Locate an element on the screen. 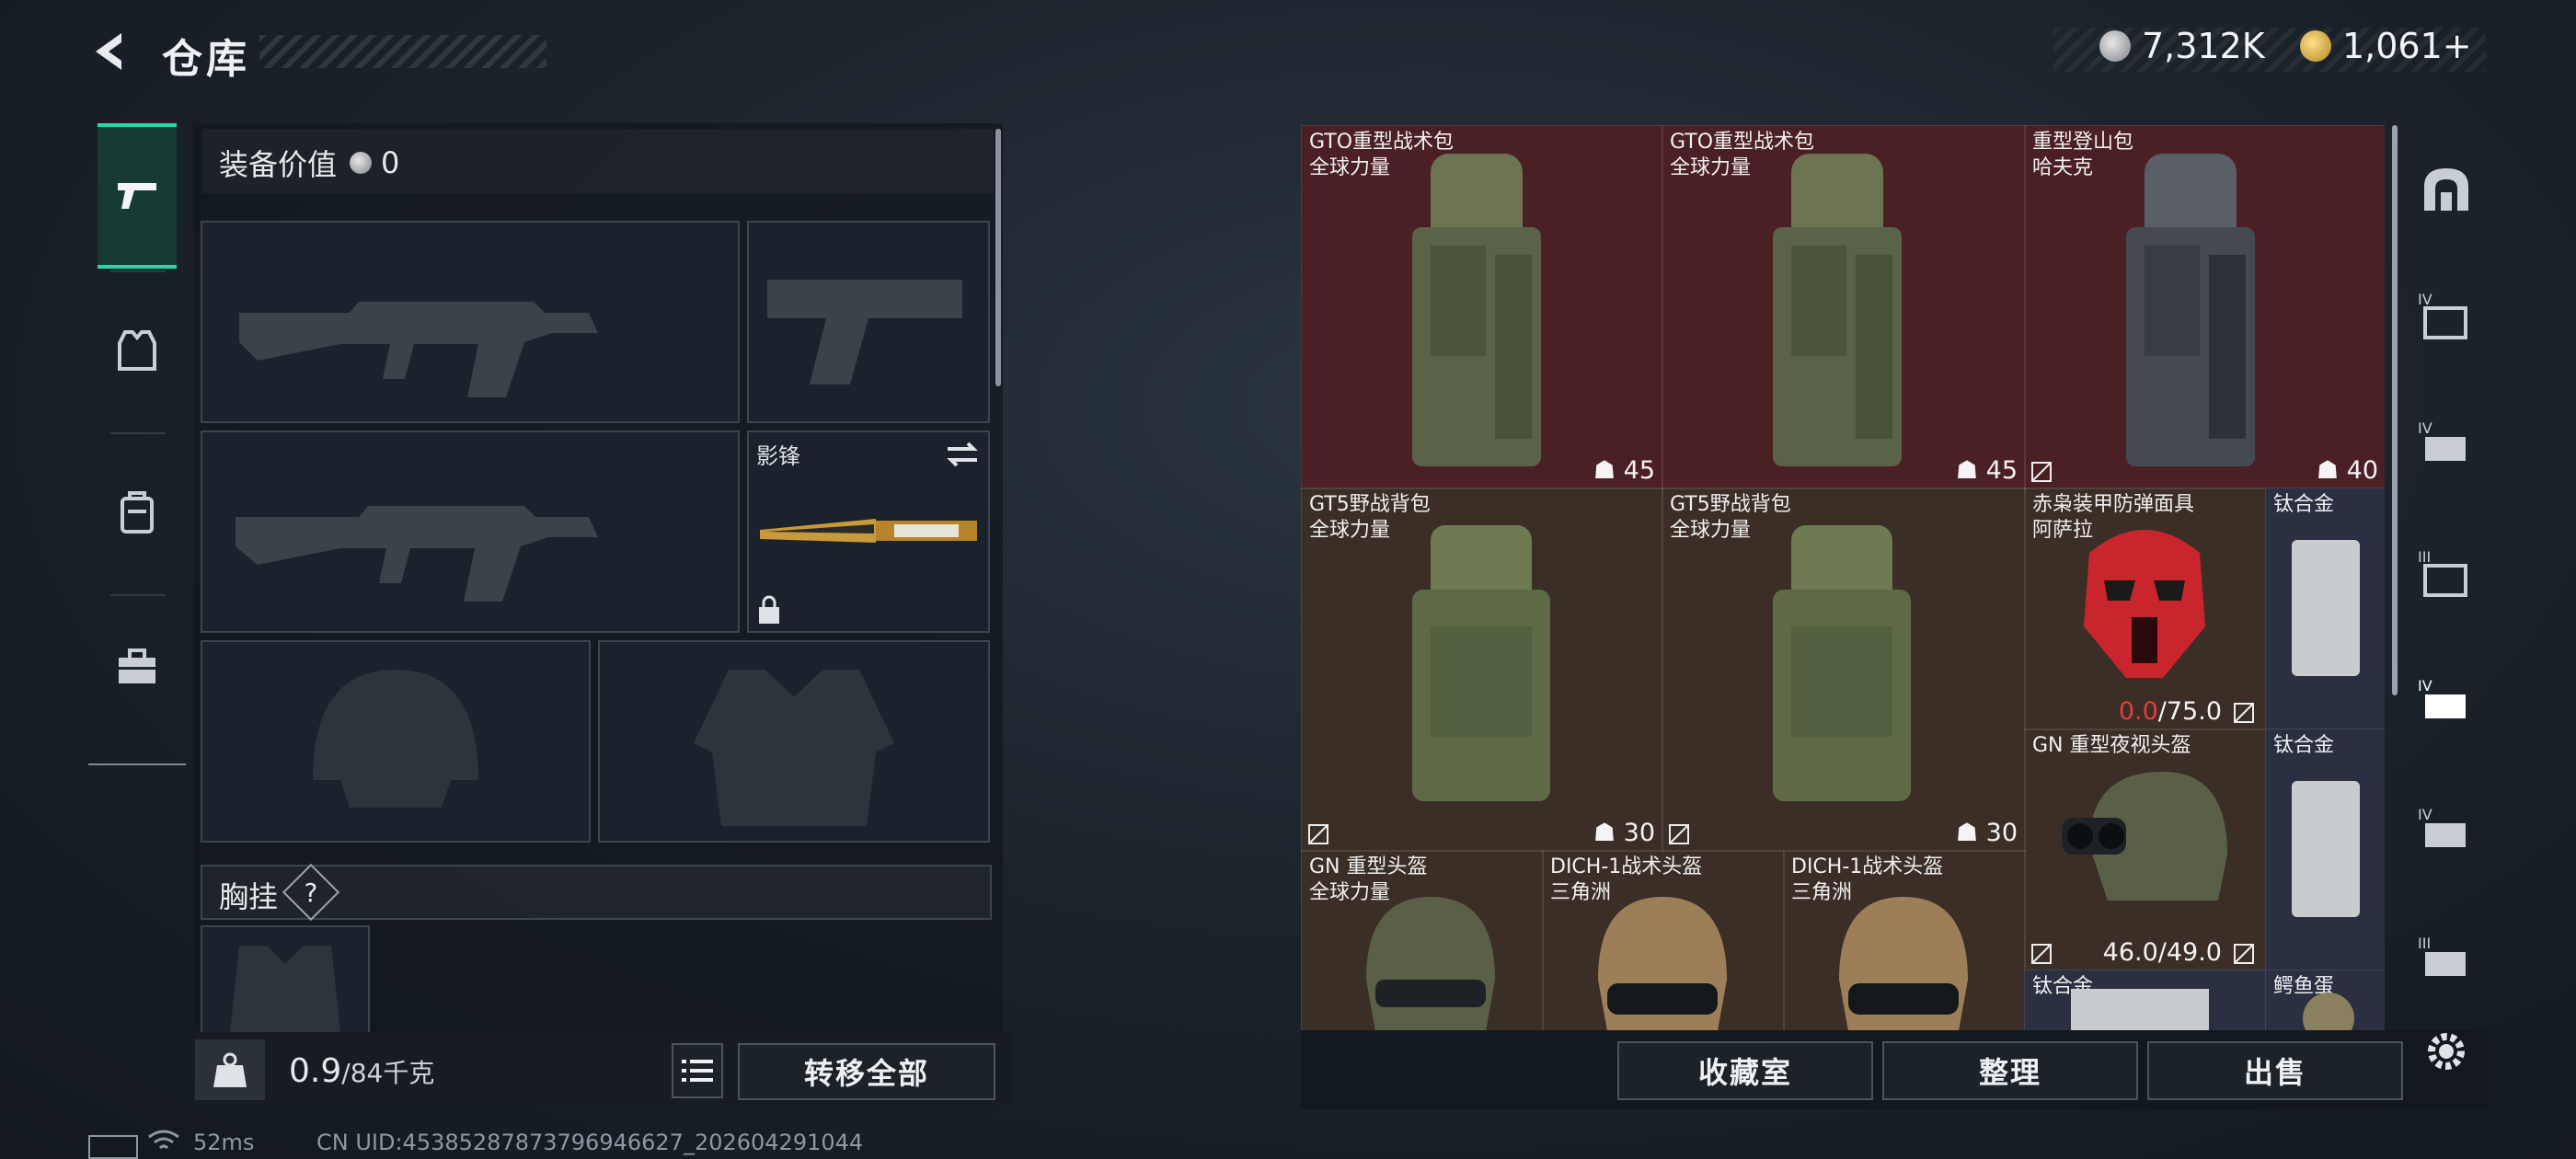  tab-storage-2: IV is located at coordinates (2446, 444).